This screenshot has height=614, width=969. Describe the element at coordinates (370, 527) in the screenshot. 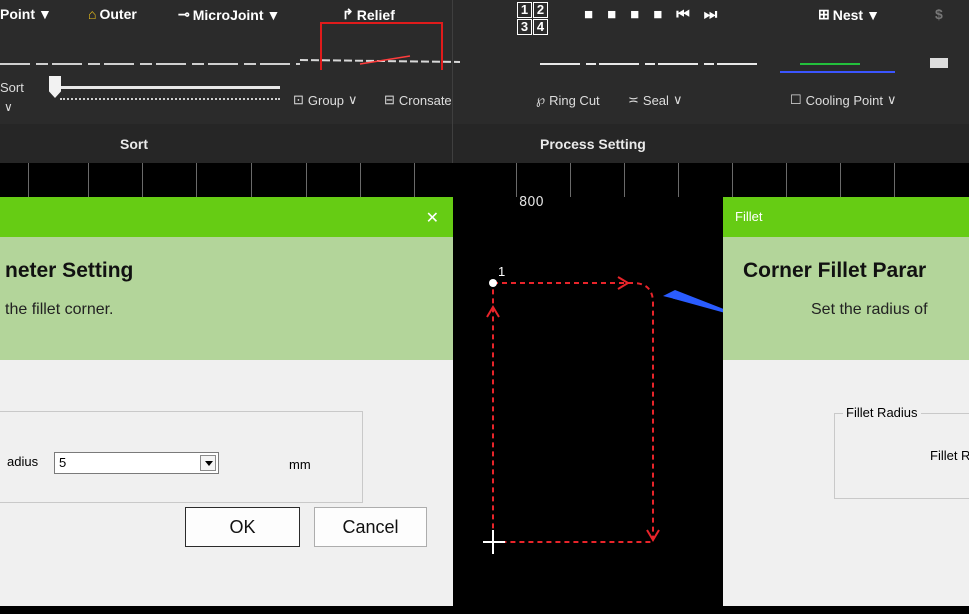

I see `cancel-button: Cancel` at that location.